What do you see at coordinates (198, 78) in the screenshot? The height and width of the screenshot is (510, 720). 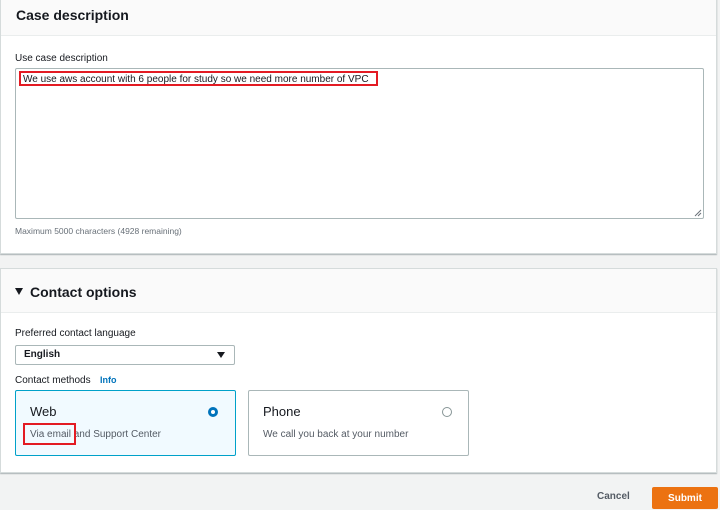 I see `highlight-box-description` at bounding box center [198, 78].